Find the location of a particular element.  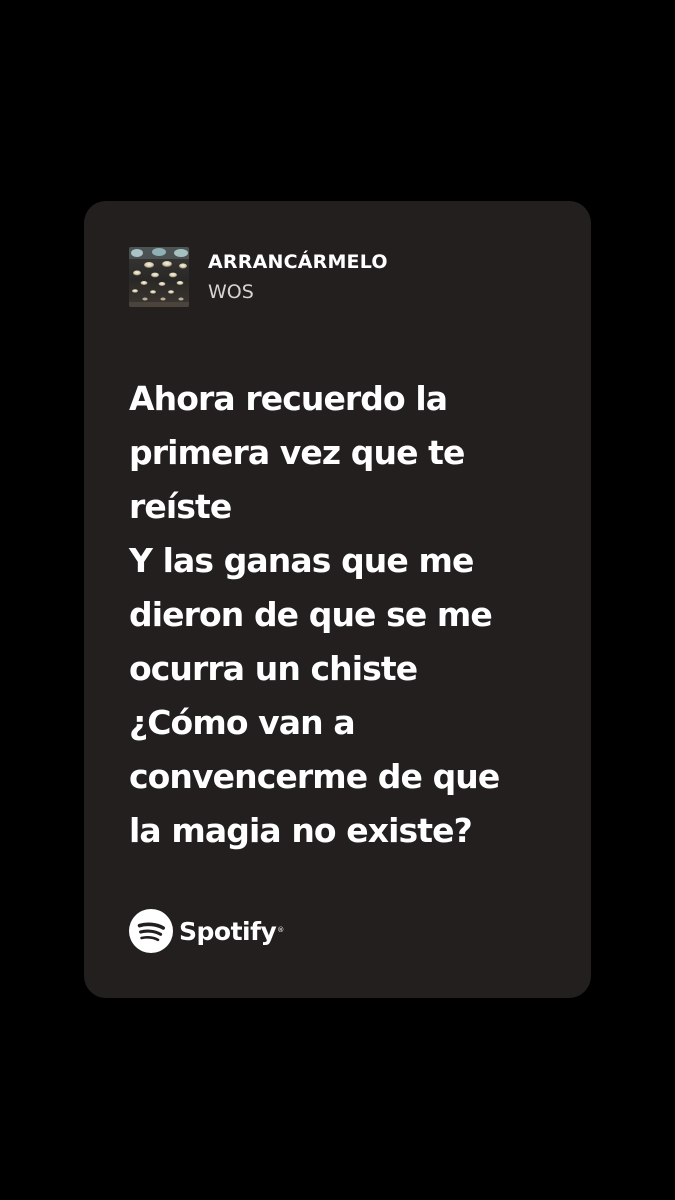

lyric-line: Y las ganas que me is located at coordinates (301, 560).